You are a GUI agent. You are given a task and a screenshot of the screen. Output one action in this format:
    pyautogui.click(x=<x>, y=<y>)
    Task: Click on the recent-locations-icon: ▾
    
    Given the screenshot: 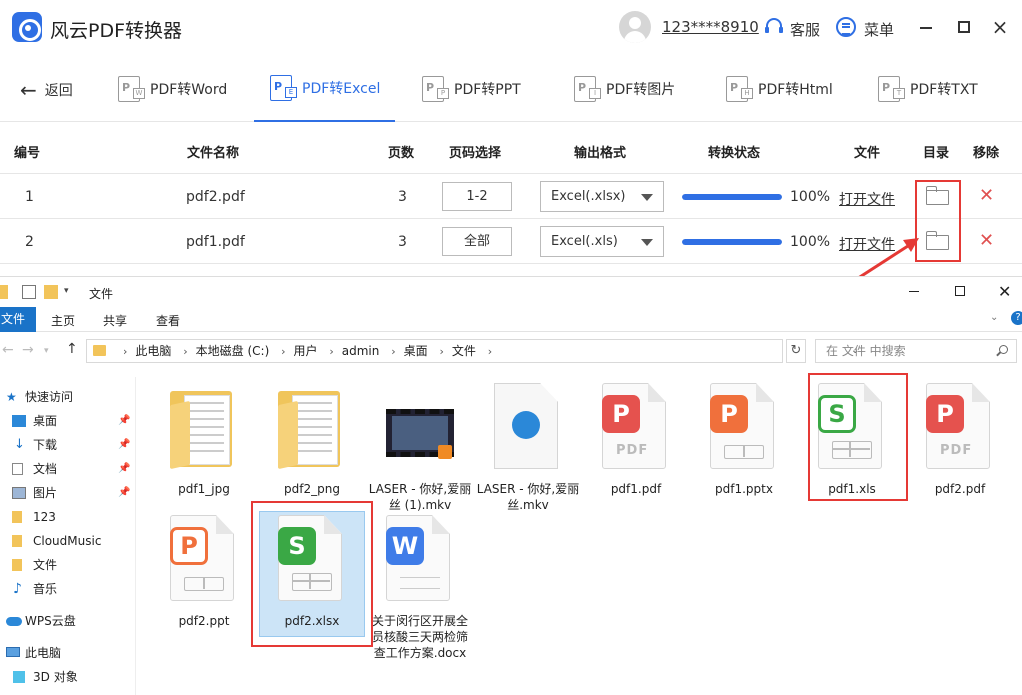 What is the action you would take?
    pyautogui.click(x=46, y=351)
    